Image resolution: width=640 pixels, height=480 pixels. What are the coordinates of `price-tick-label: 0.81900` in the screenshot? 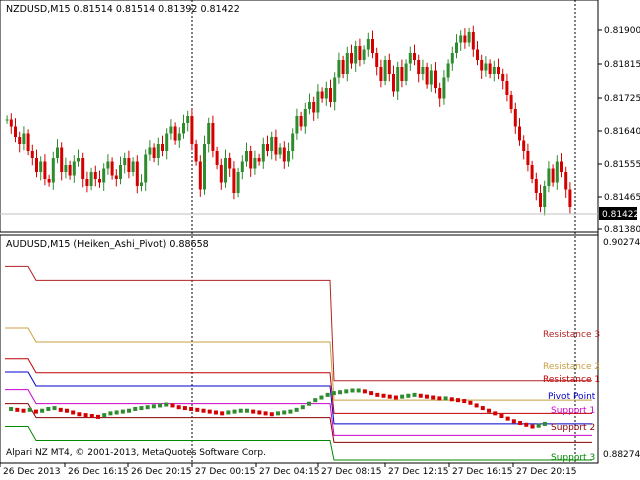 It's located at (622, 31).